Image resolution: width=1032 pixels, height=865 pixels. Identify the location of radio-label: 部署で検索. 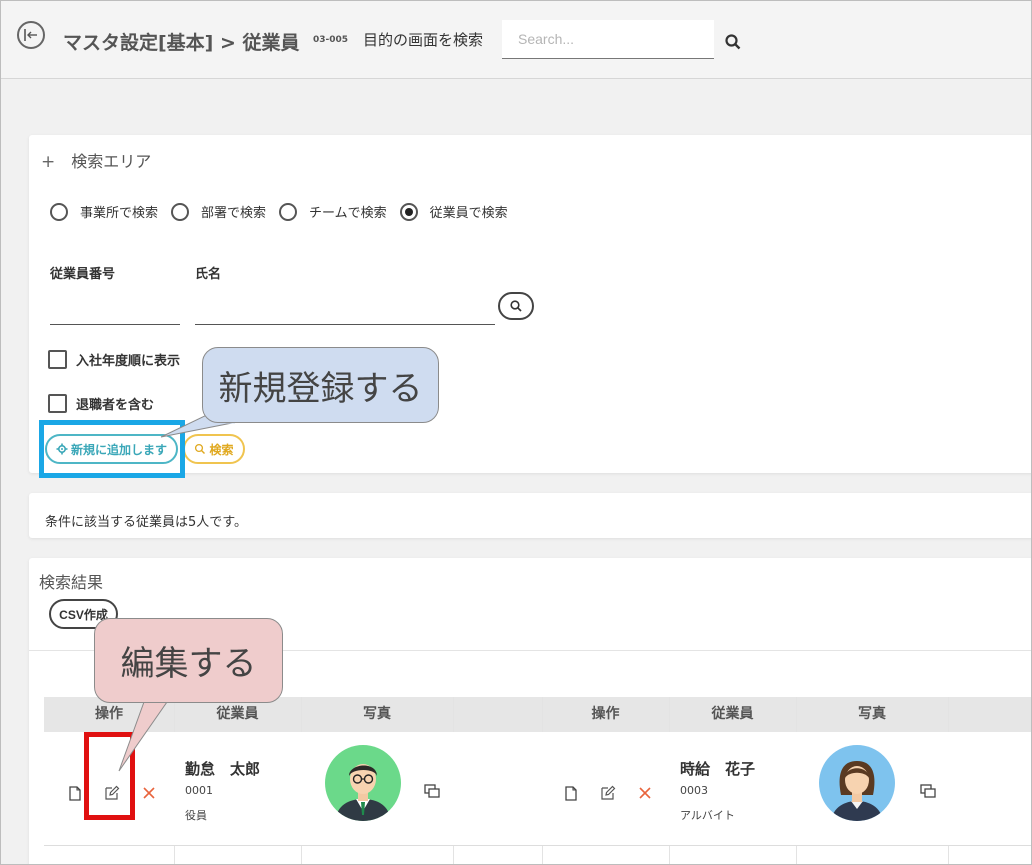
(234, 213).